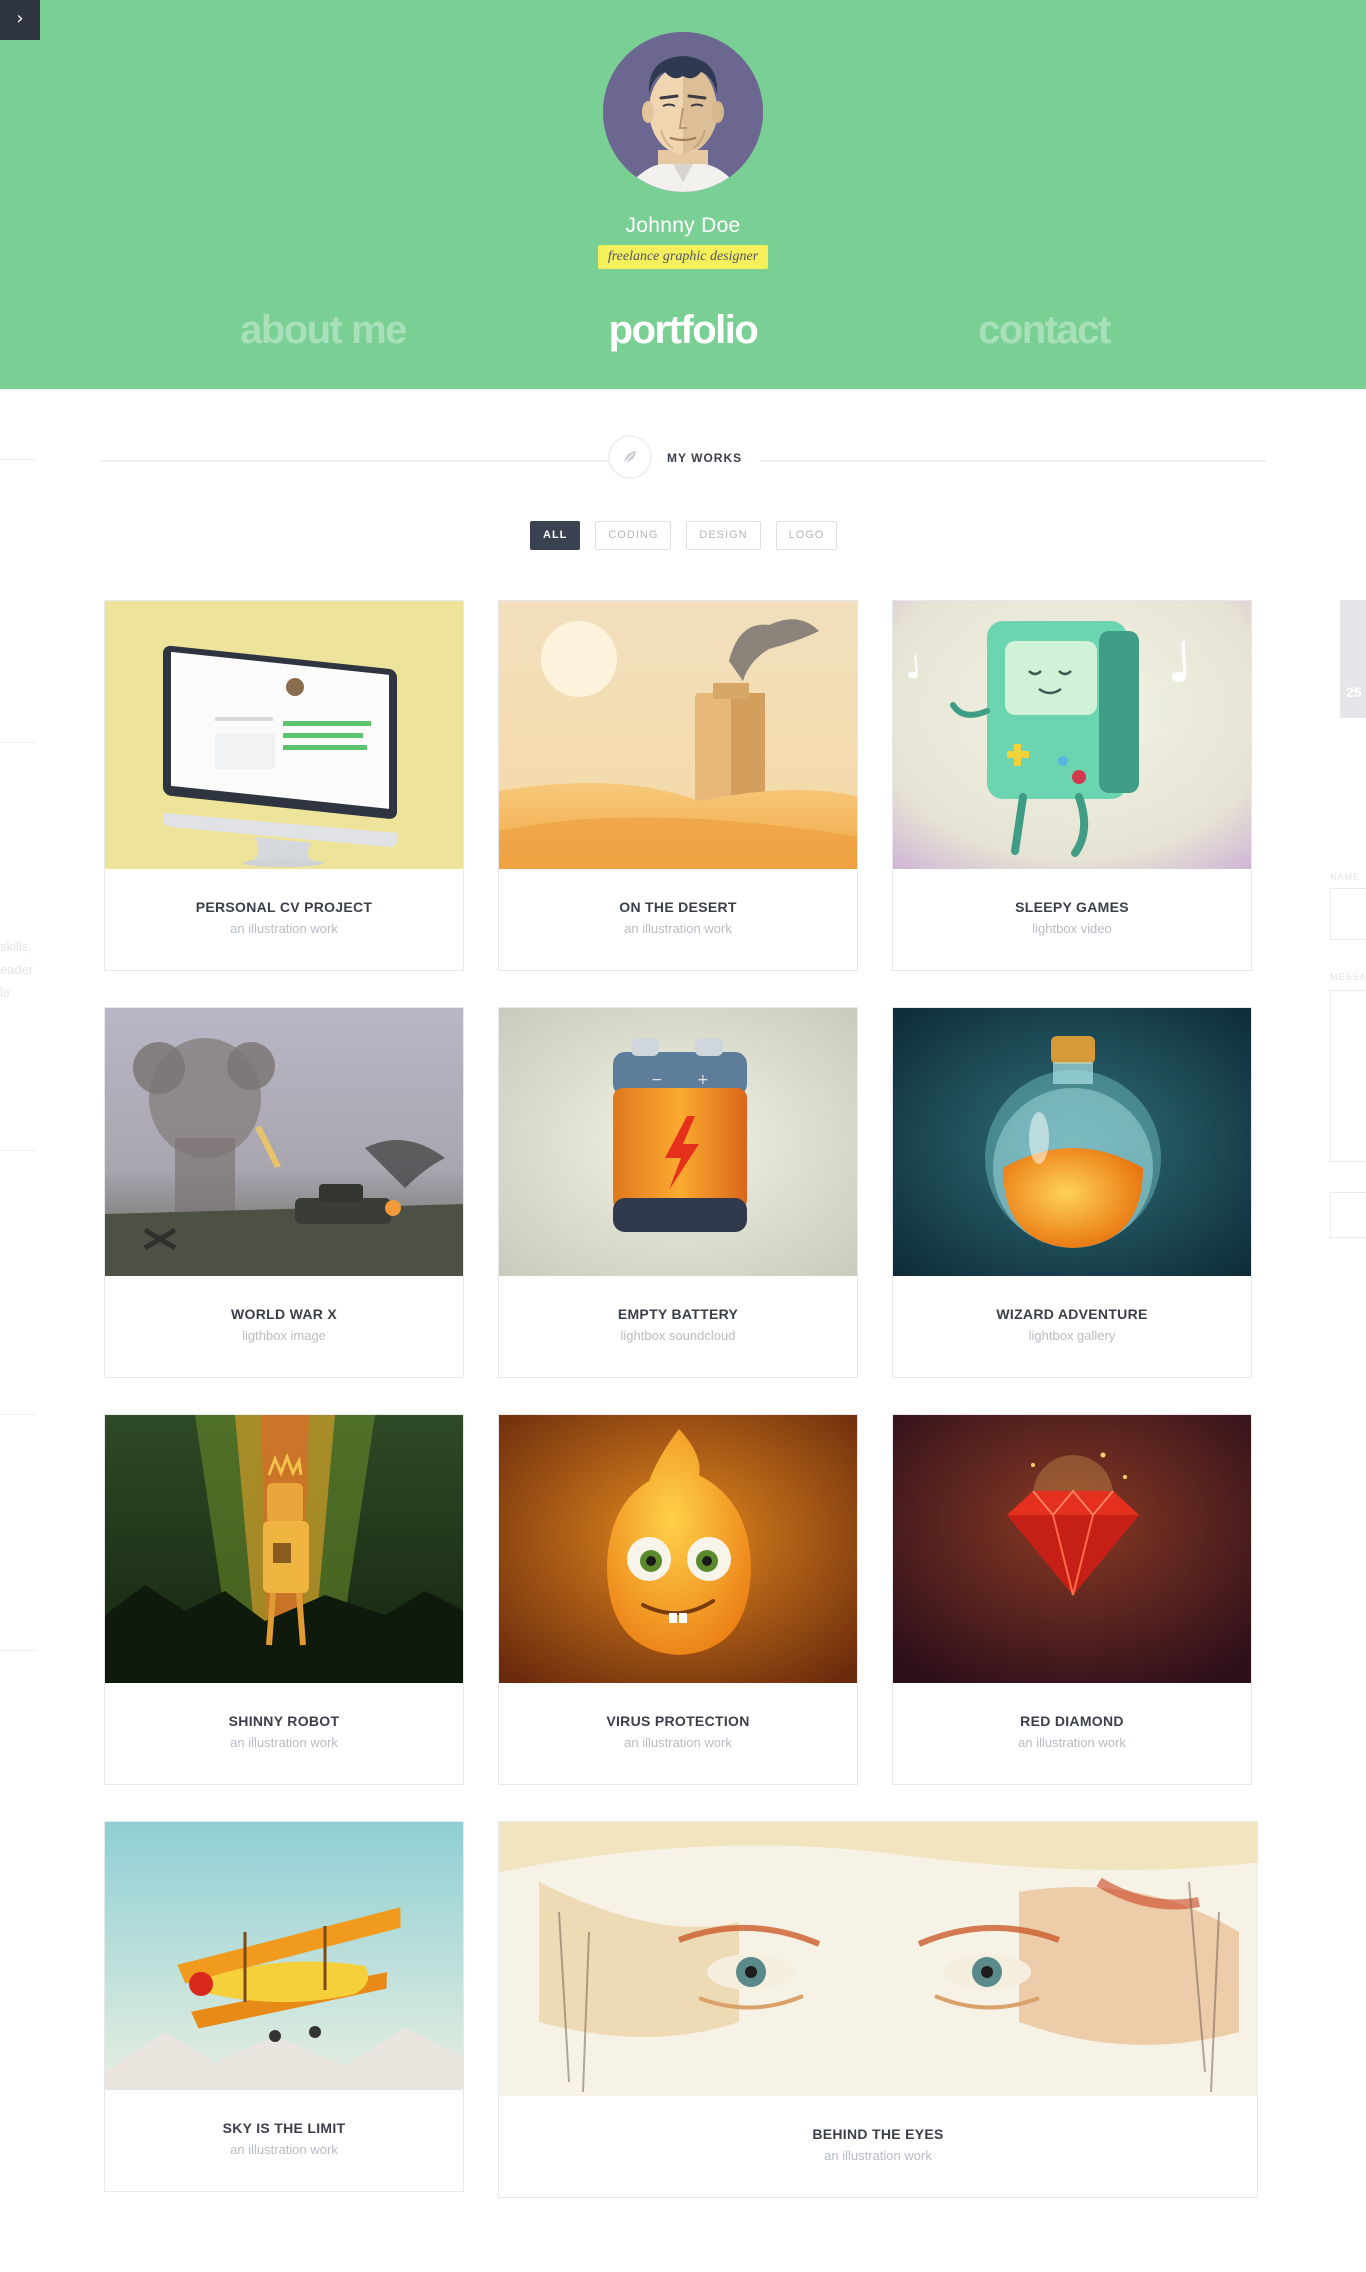 This screenshot has width=1366, height=2272. Describe the element at coordinates (1072, 1314) in the screenshot. I see `work-title: WIZARD ADVENTURE` at that location.